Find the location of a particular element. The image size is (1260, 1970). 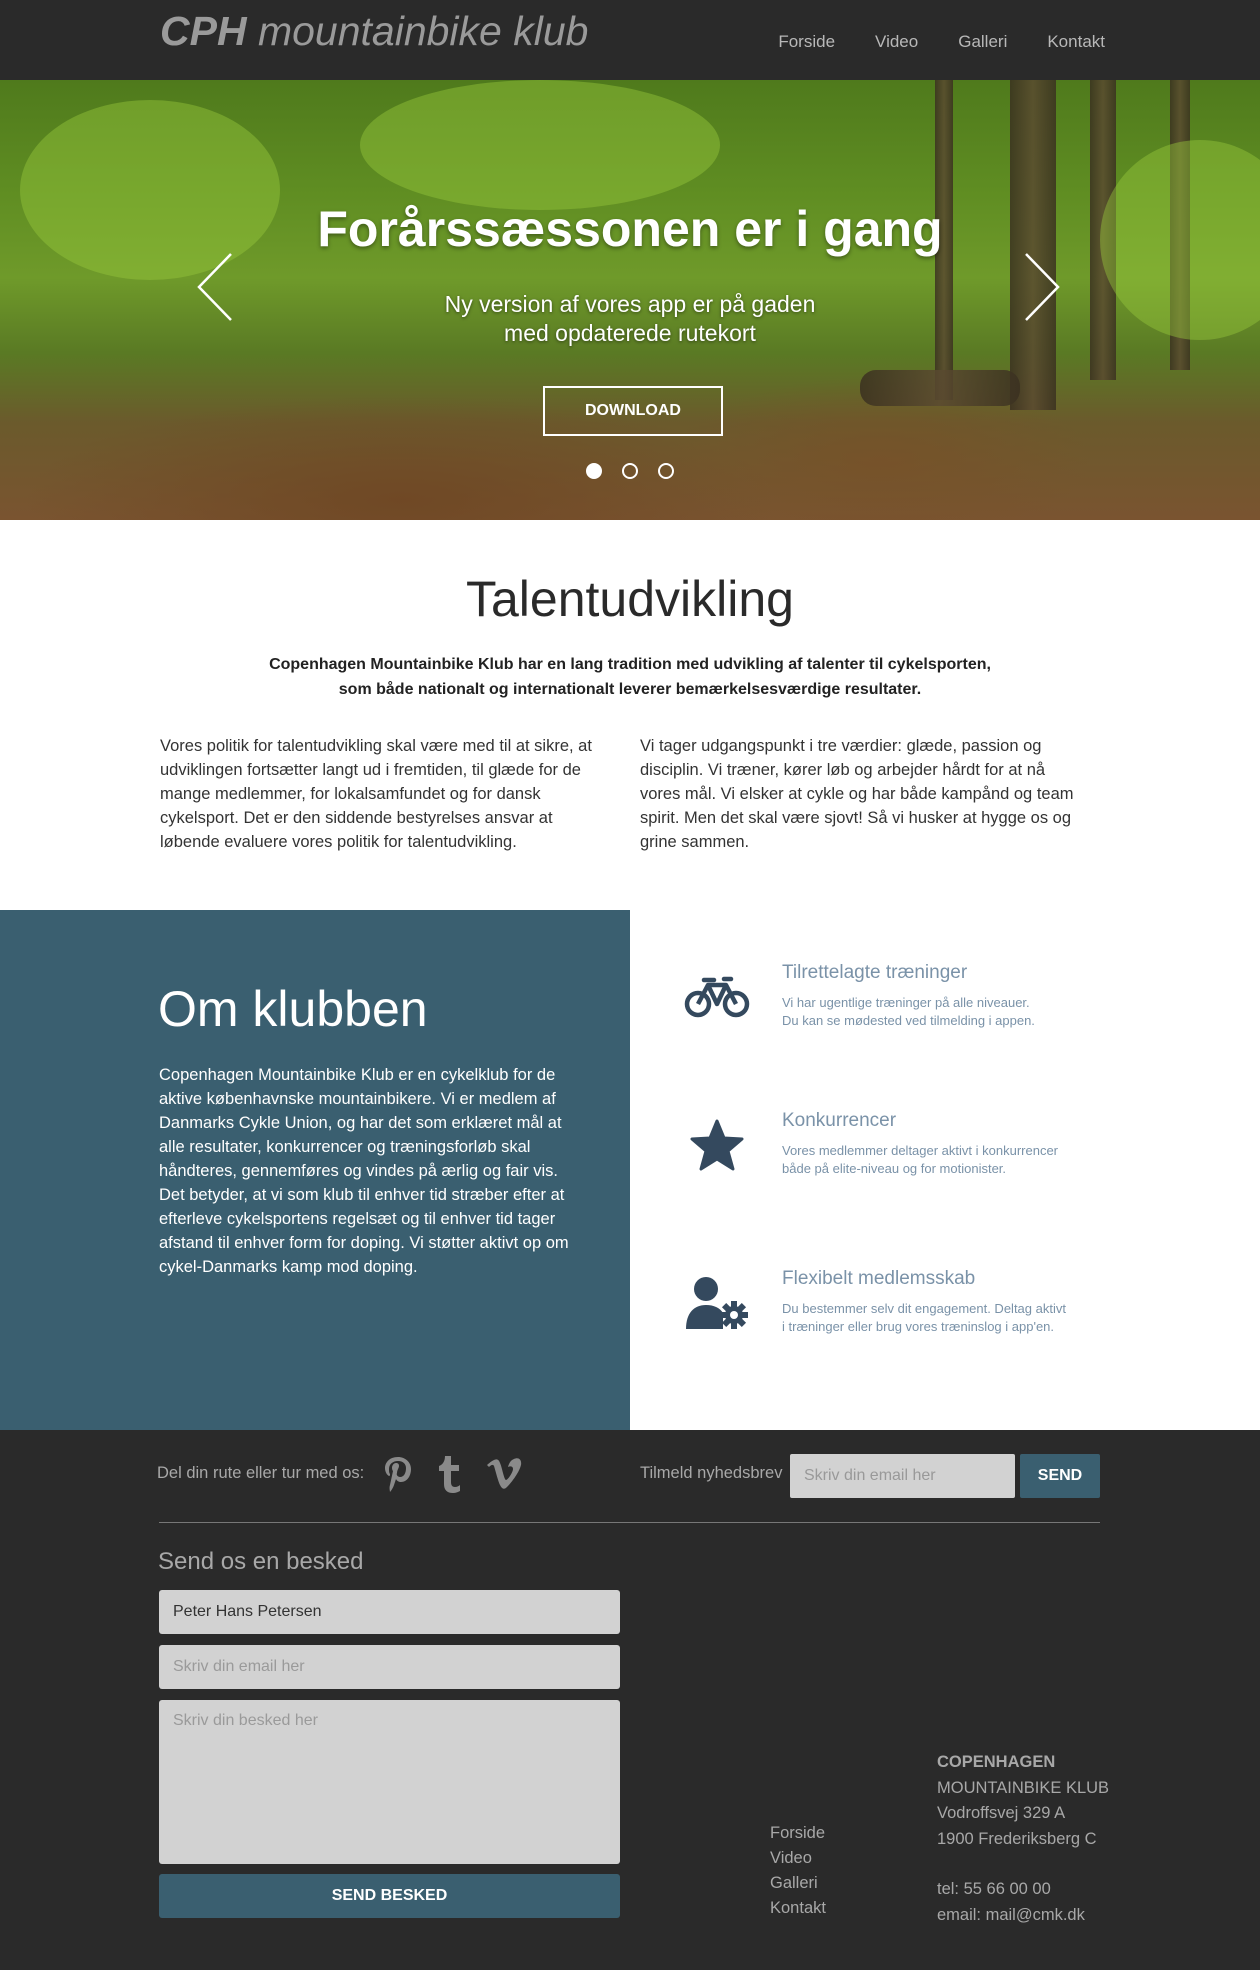

footer-link-kontakt: Kontakt is located at coordinates (798, 1908).